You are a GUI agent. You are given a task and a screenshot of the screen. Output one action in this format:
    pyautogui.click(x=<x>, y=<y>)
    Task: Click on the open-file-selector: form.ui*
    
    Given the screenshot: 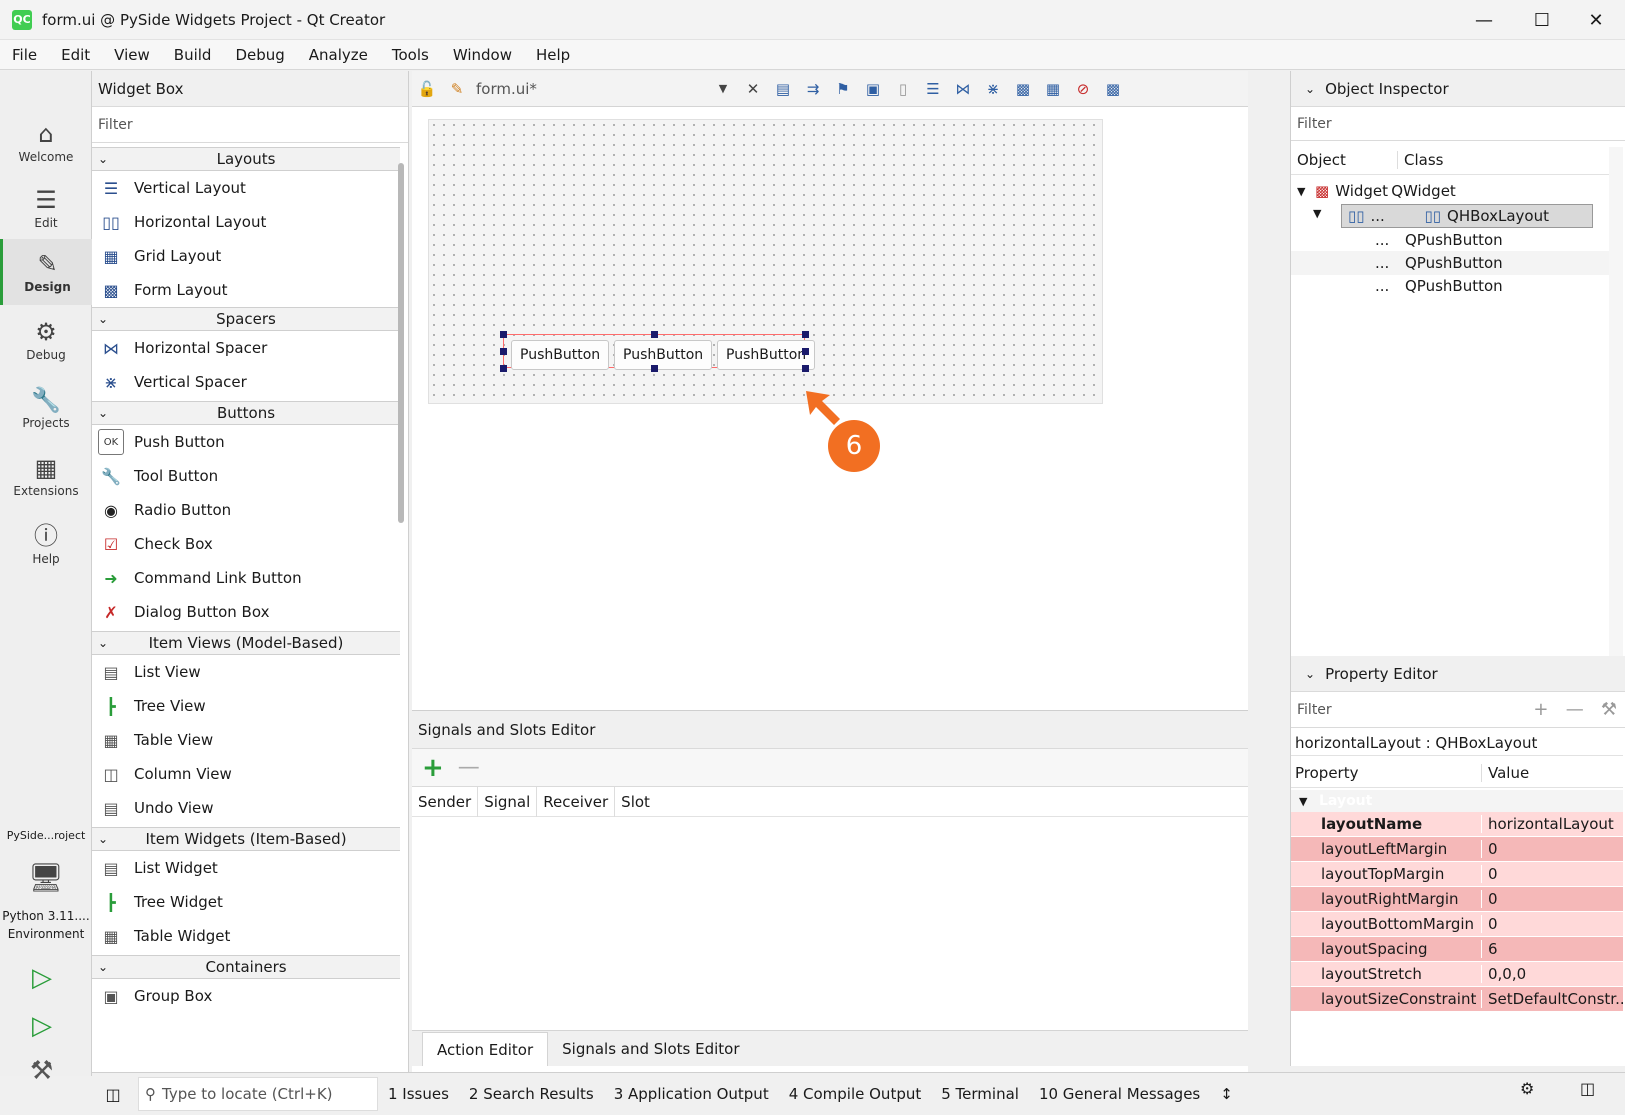 What is the action you would take?
    pyautogui.click(x=590, y=89)
    